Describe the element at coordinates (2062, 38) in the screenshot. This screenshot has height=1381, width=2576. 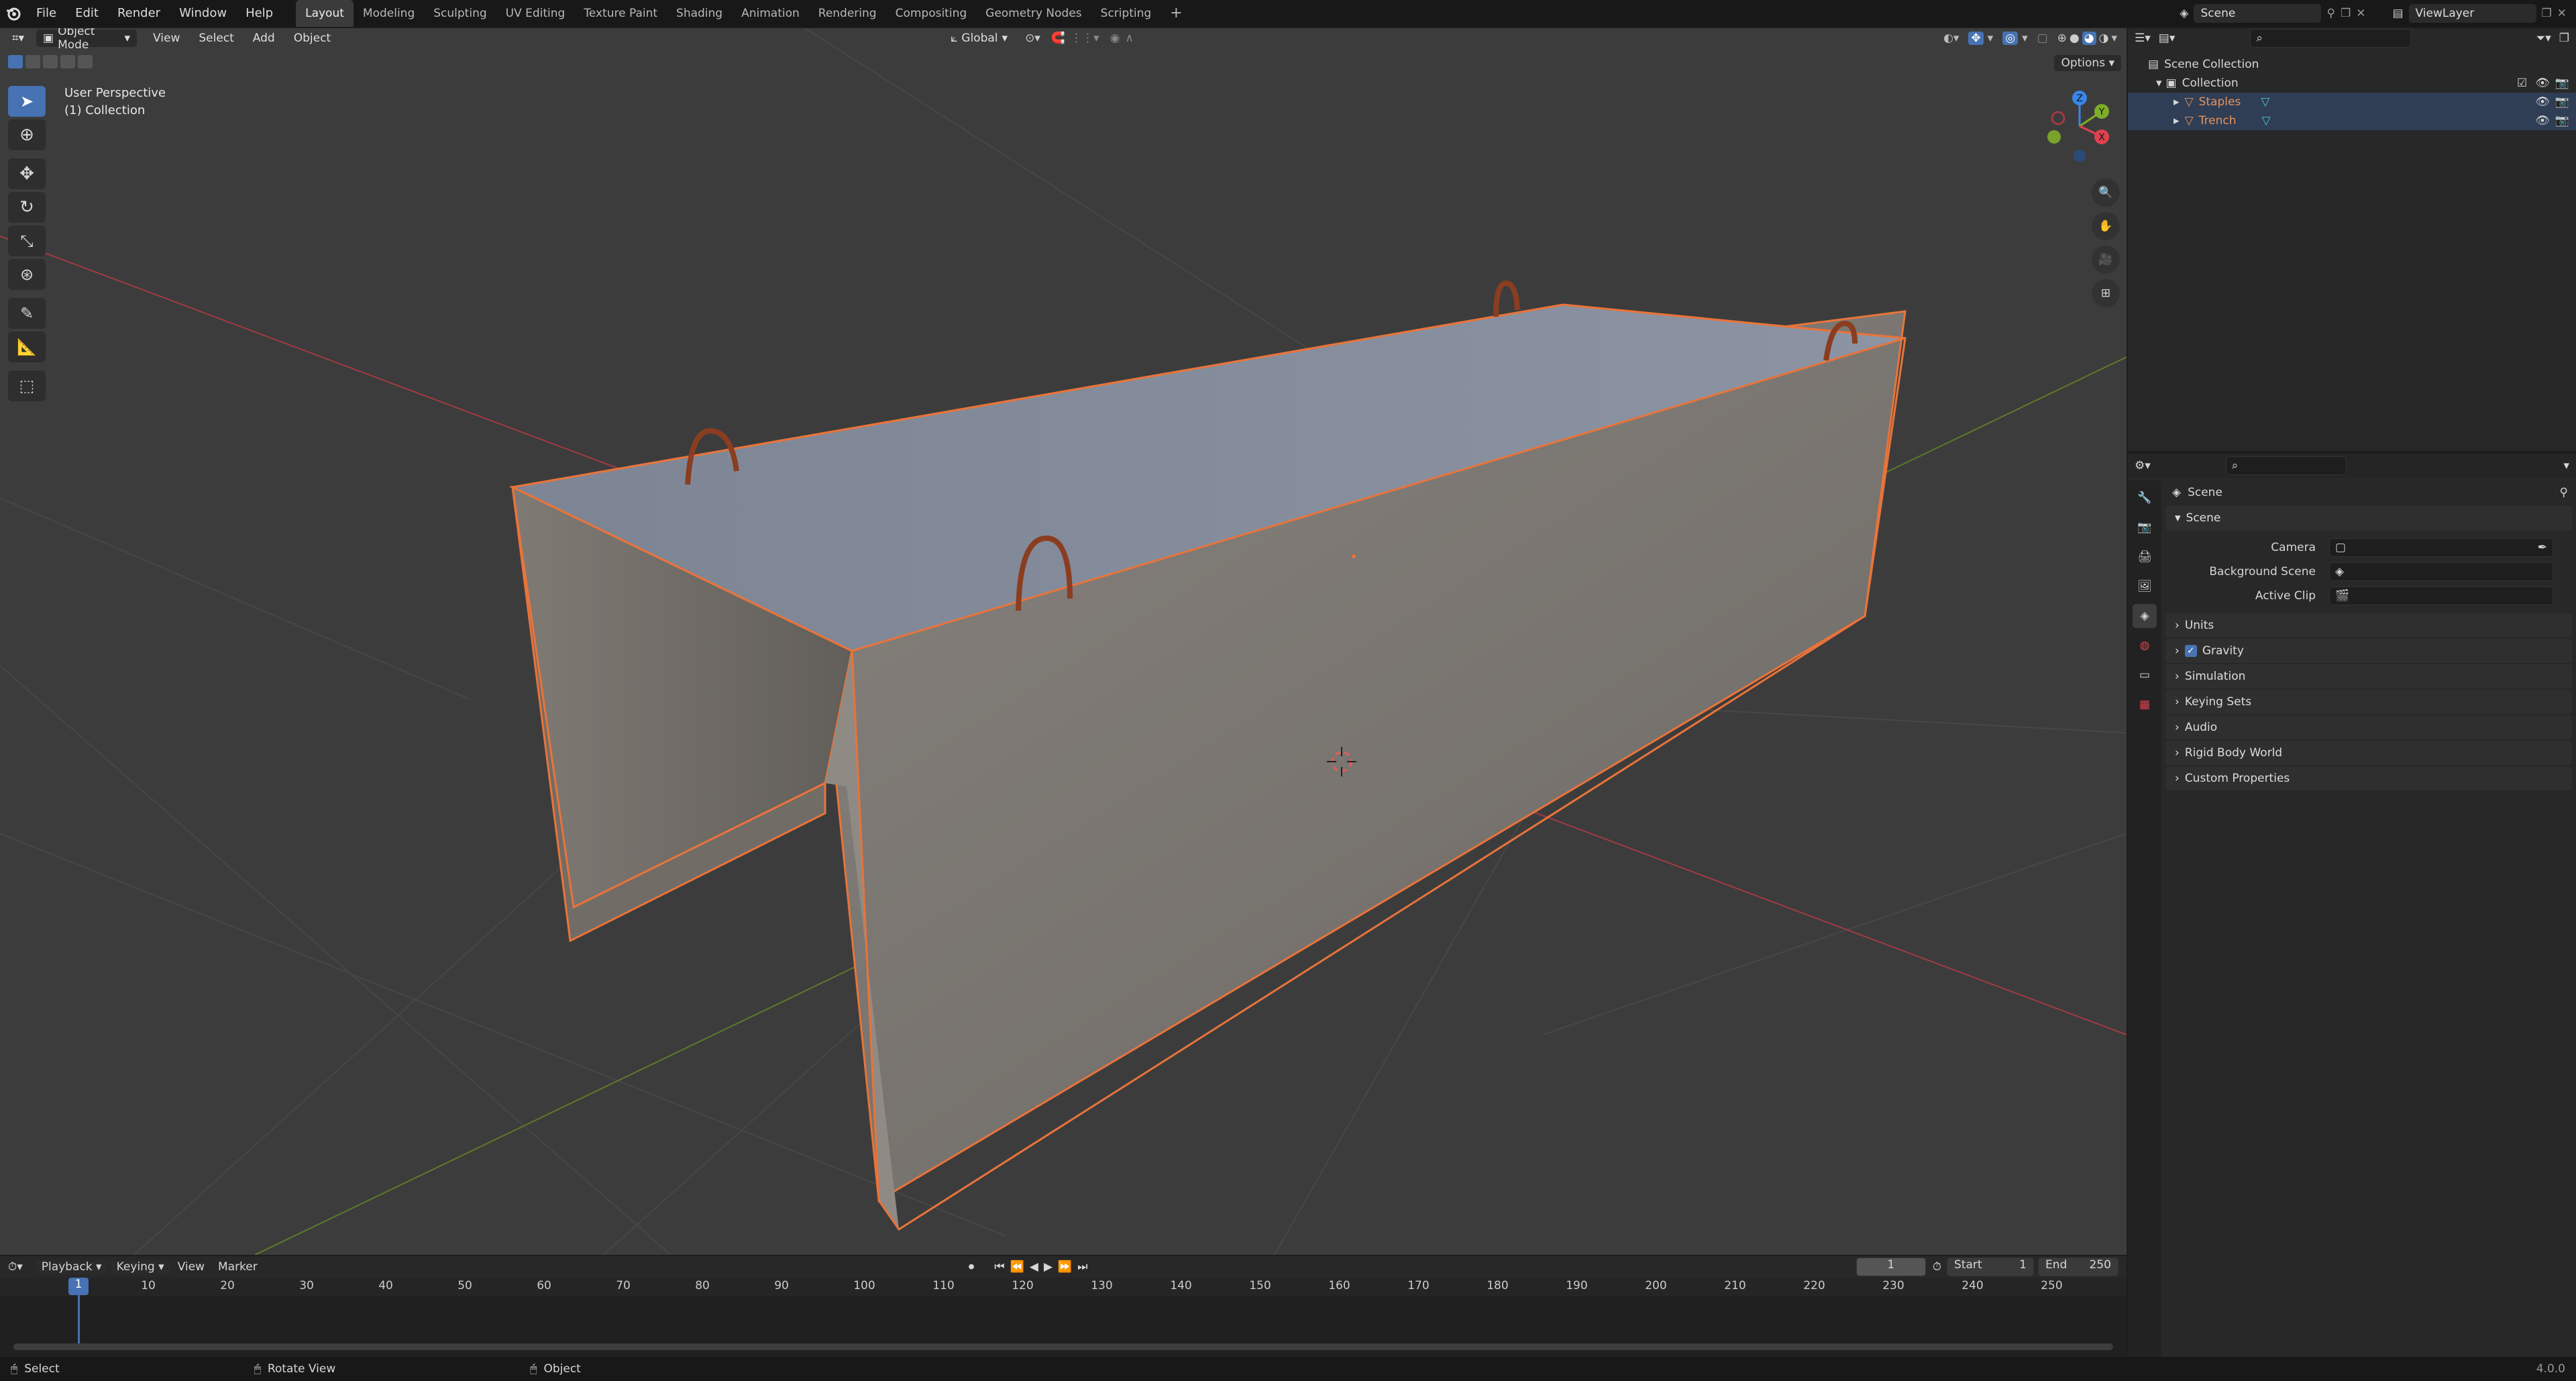
I see `wireframe-shading-icon: ⊕` at that location.